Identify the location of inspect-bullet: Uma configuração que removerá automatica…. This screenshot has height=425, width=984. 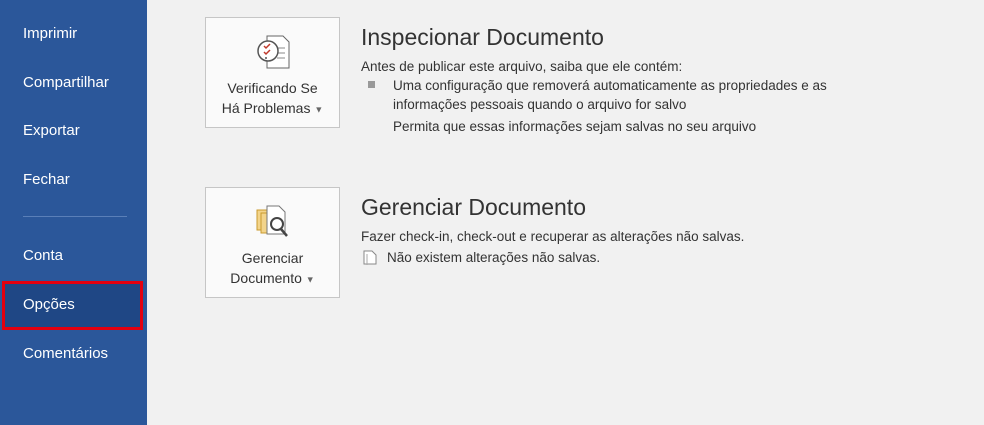
(594, 95).